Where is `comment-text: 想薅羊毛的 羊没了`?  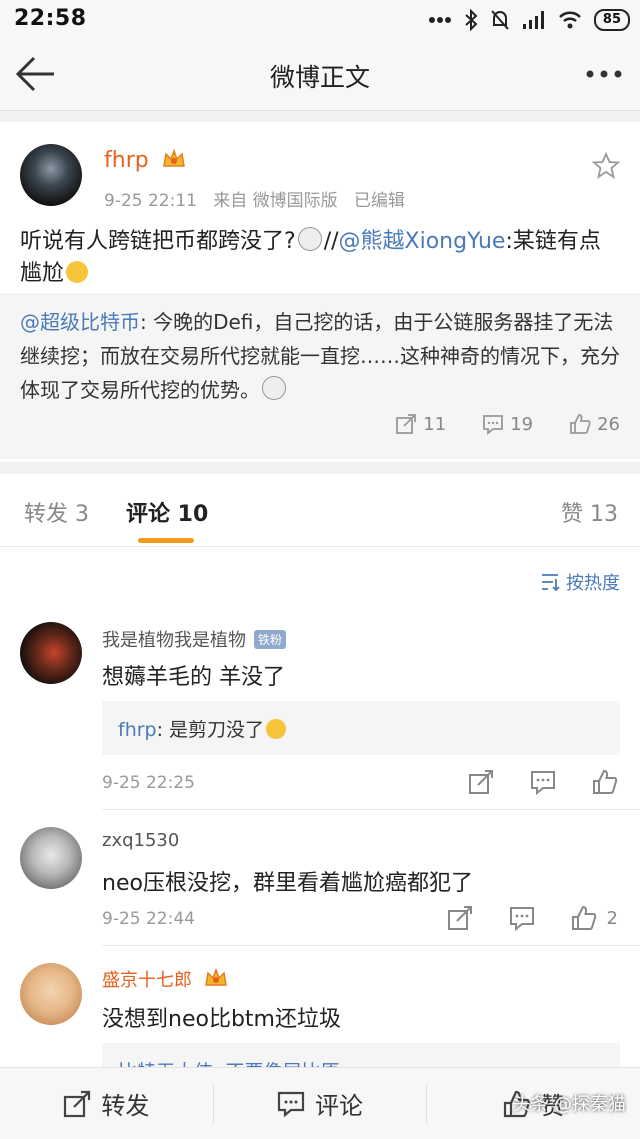 comment-text: 想薅羊毛的 羊没了 is located at coordinates (193, 677).